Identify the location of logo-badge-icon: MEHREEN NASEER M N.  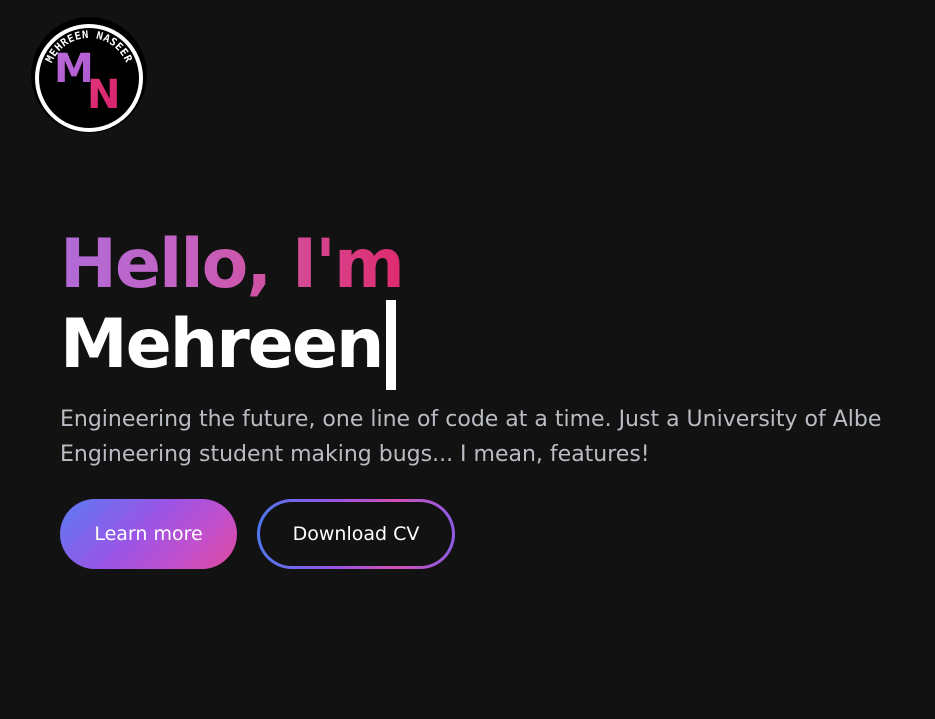
(89, 75).